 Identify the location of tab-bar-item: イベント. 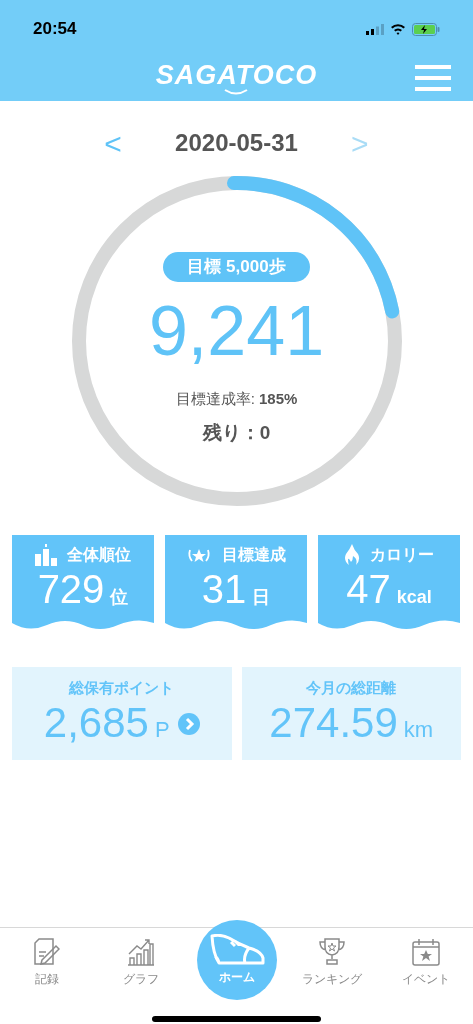
(426, 968).